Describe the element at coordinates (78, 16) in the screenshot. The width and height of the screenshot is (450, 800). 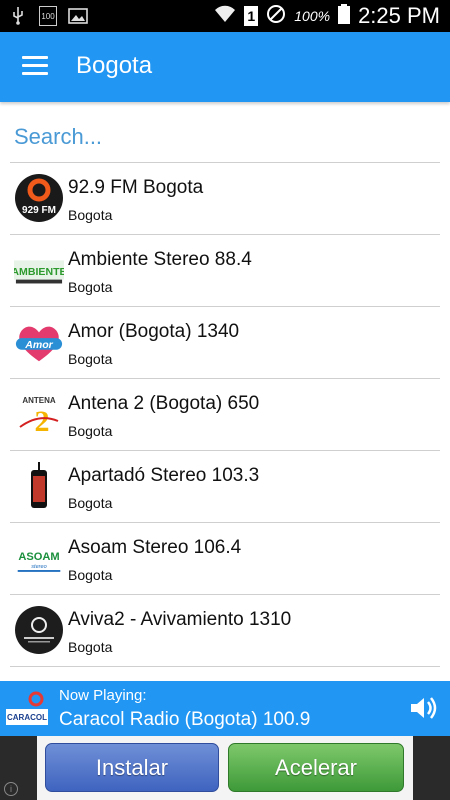
I see `image-icon` at that location.